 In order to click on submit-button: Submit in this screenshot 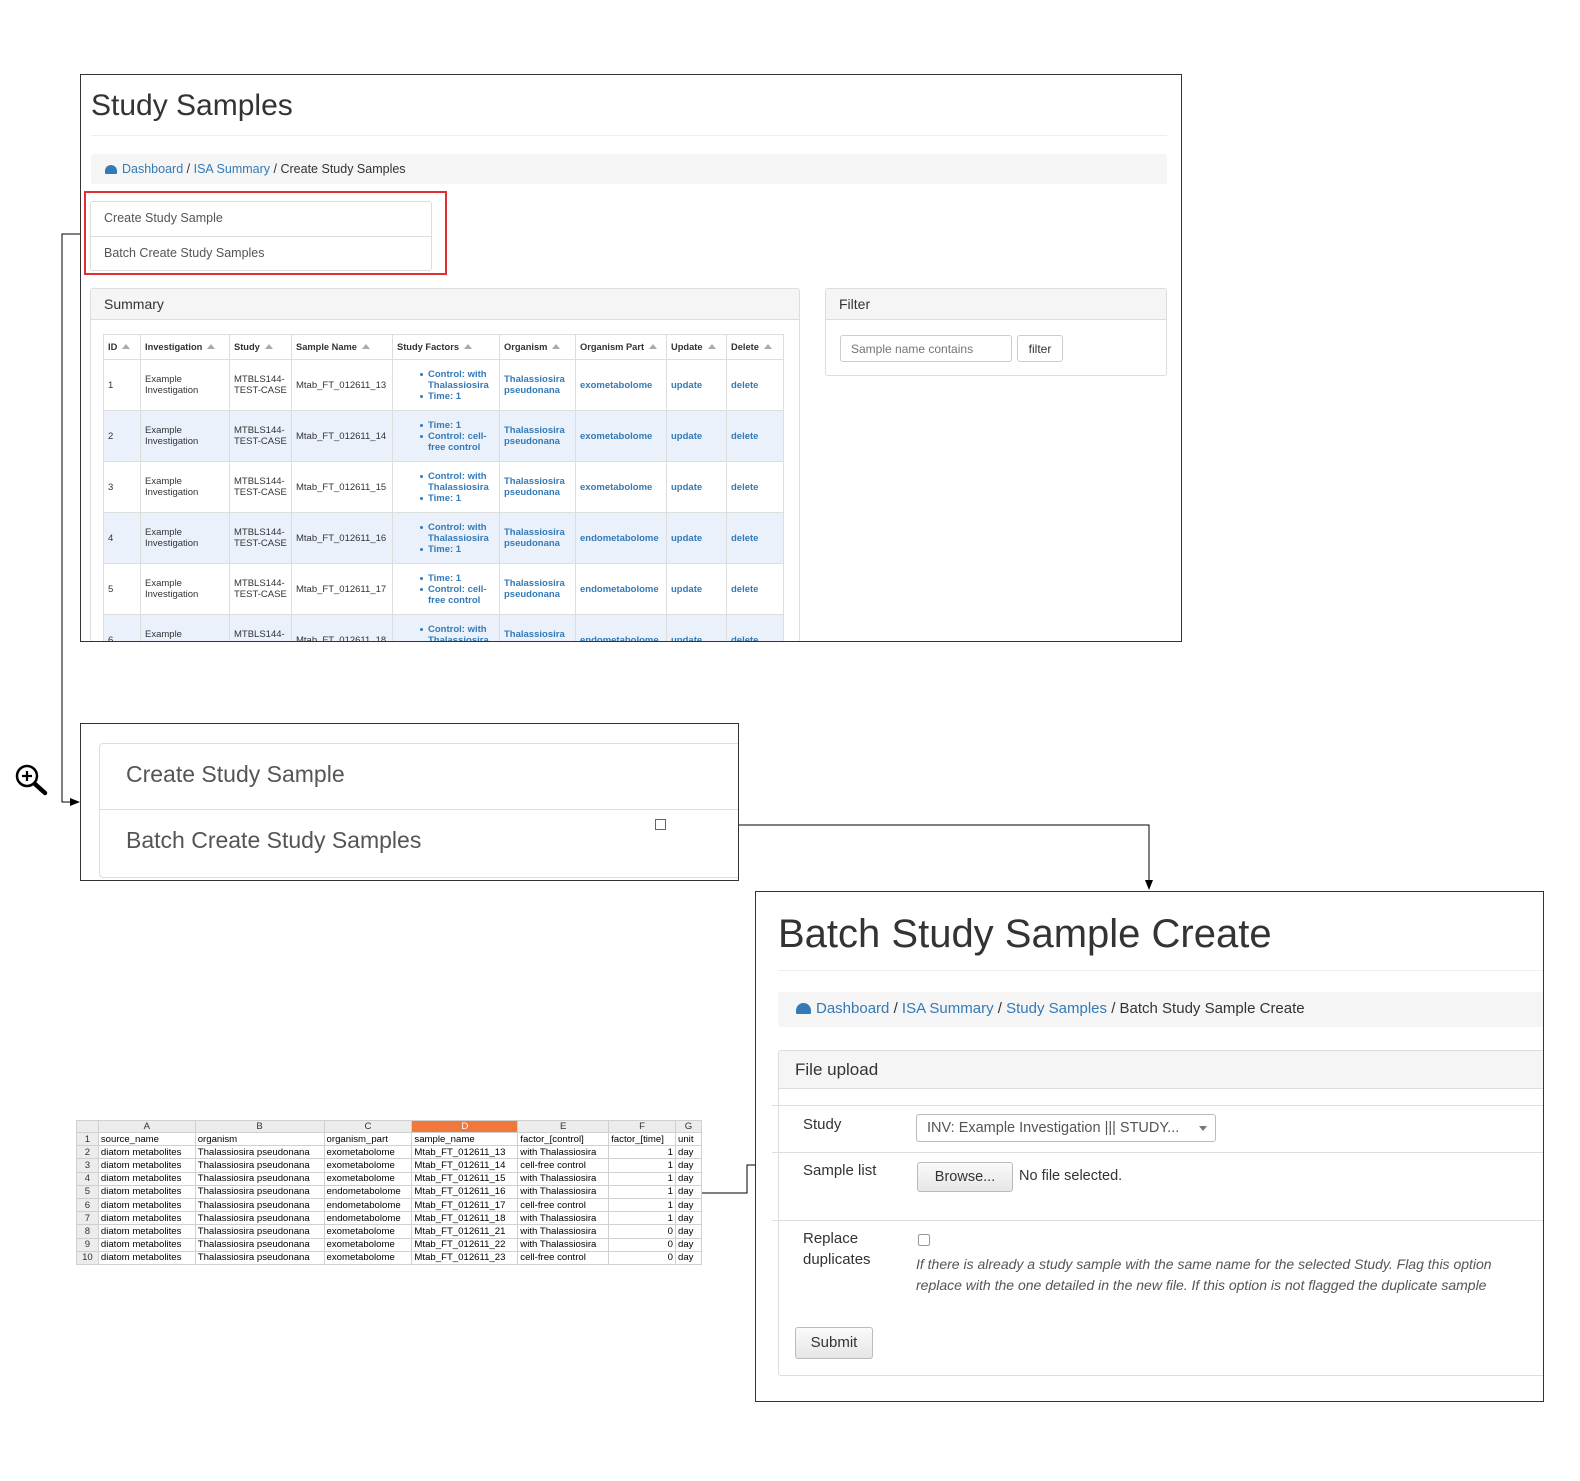, I will do `click(834, 1343)`.